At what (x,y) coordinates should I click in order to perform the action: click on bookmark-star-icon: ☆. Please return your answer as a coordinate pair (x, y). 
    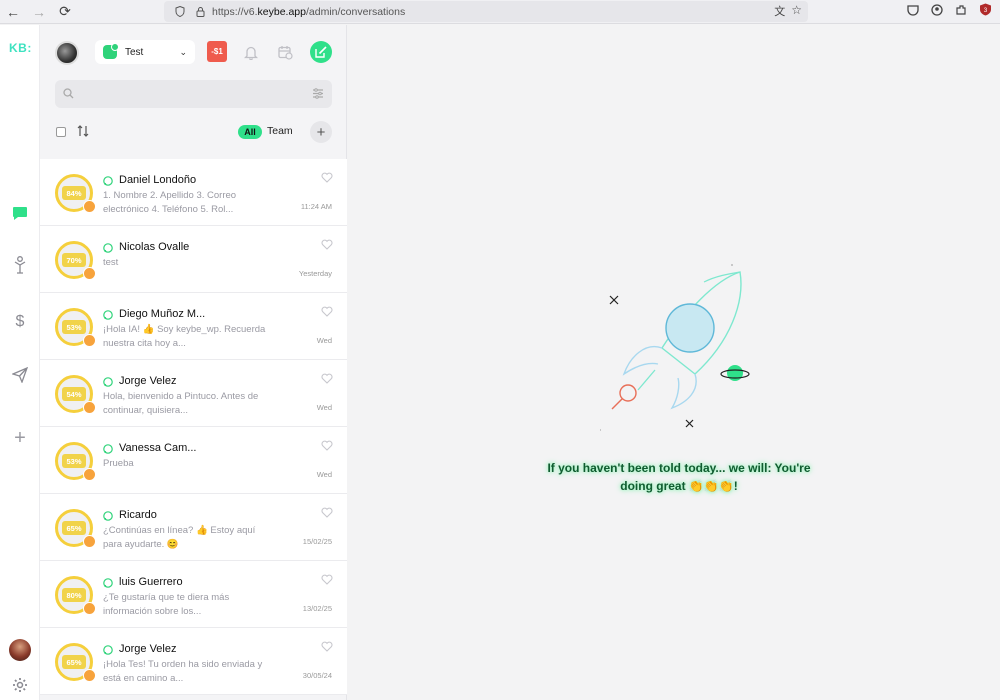
    Looking at the image, I should click on (796, 11).